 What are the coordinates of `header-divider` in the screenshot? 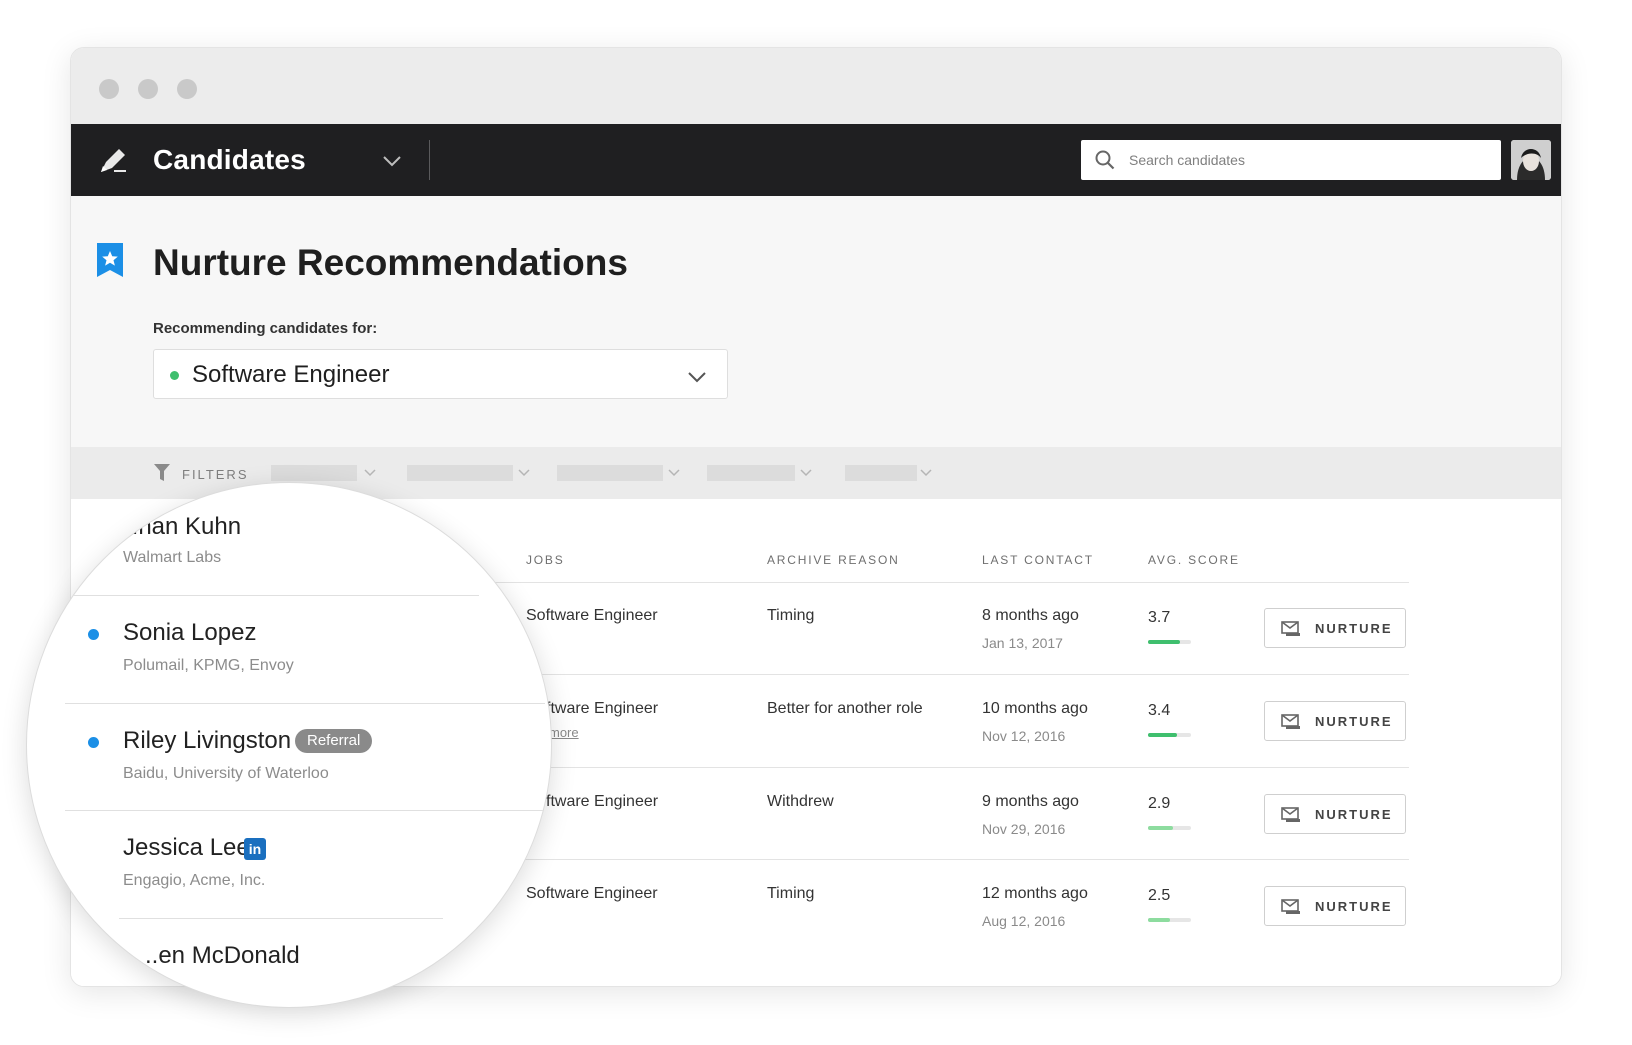 It's located at (900, 582).